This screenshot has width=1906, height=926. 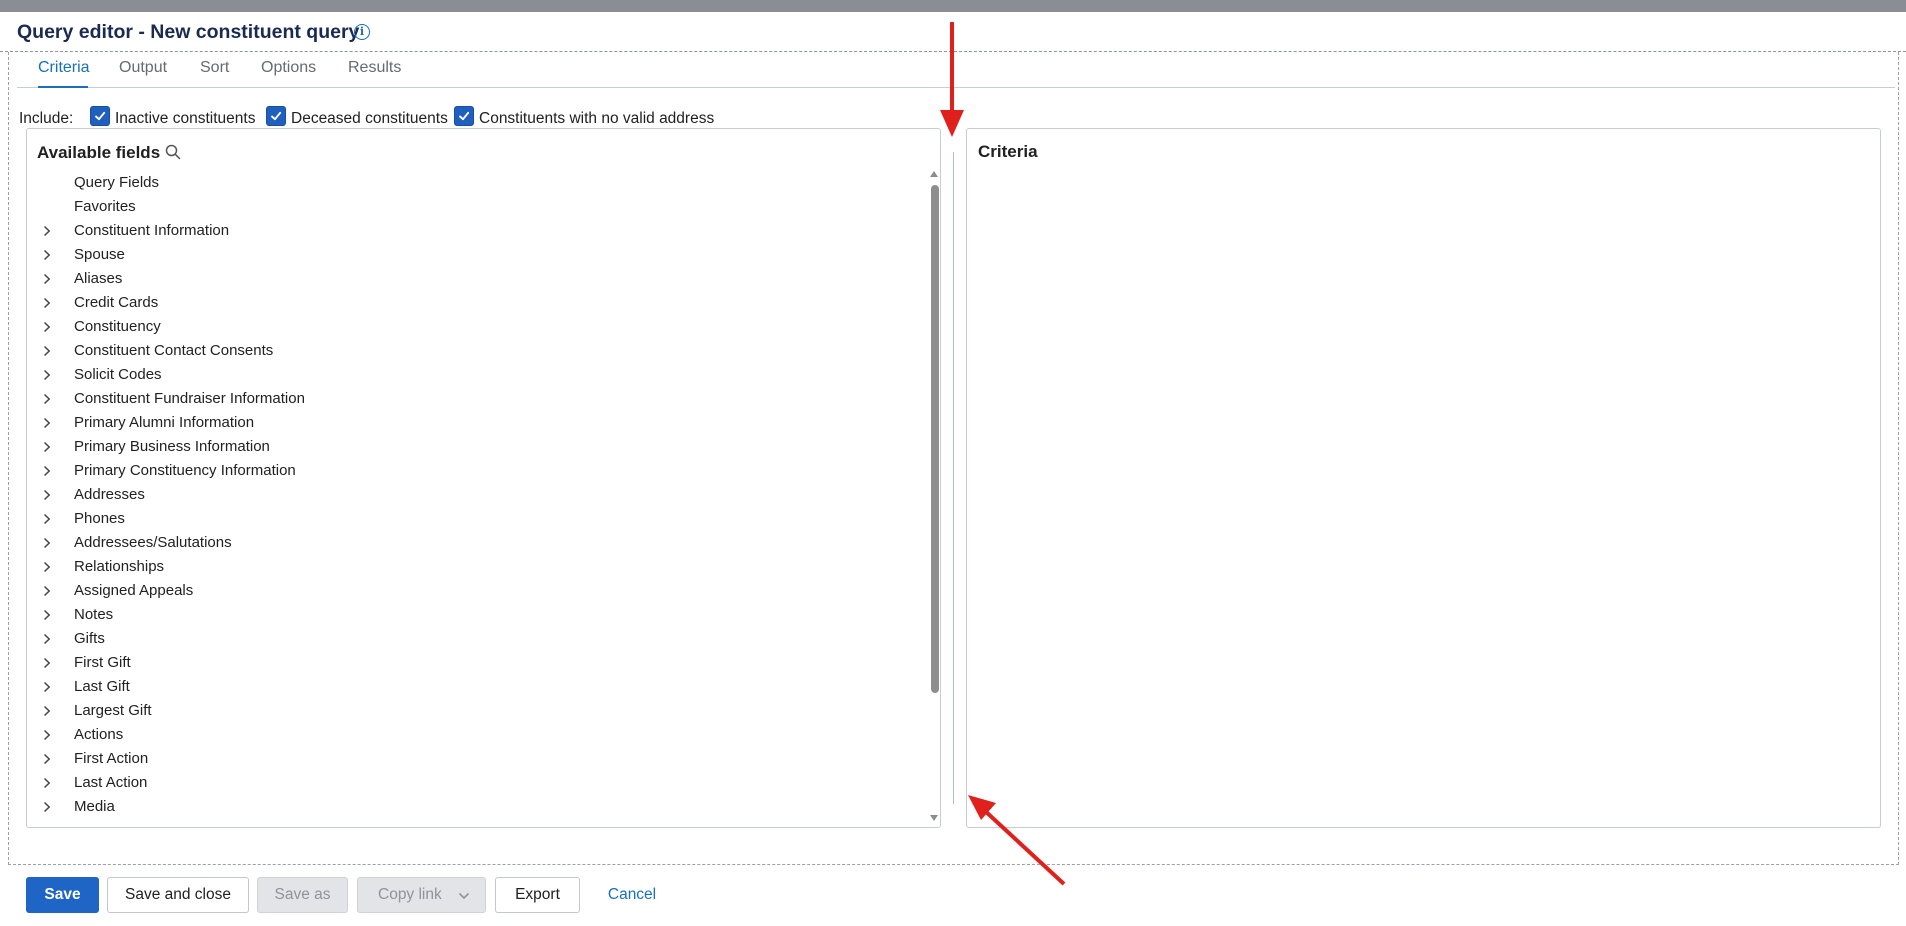 I want to click on tree-item-label: Relationships, so click(x=119, y=566).